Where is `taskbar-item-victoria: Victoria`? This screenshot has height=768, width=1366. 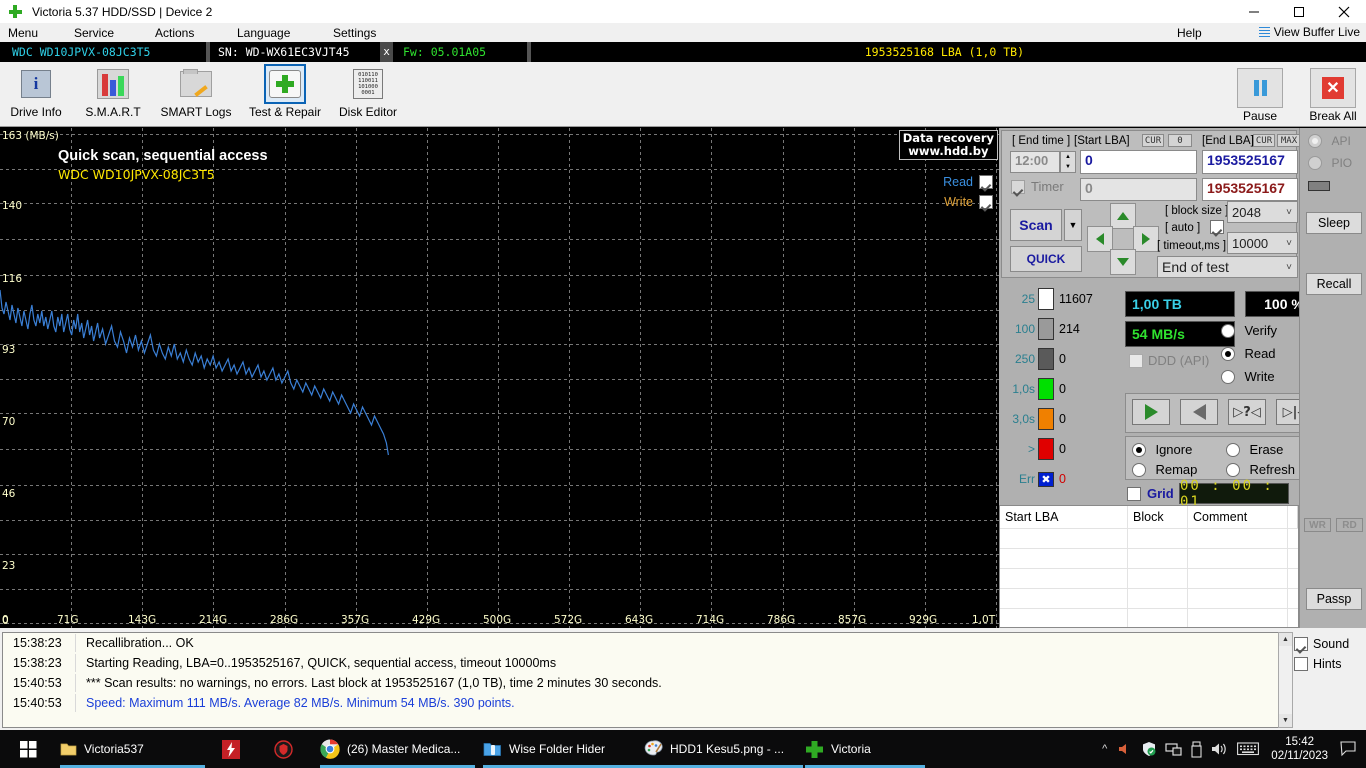 taskbar-item-victoria: Victoria is located at coordinates (865, 749).